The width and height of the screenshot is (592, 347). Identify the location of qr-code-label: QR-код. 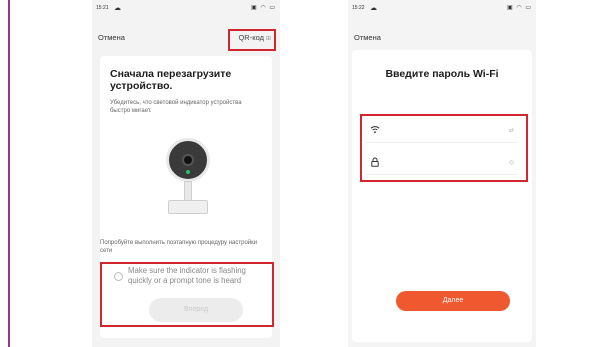
(251, 37).